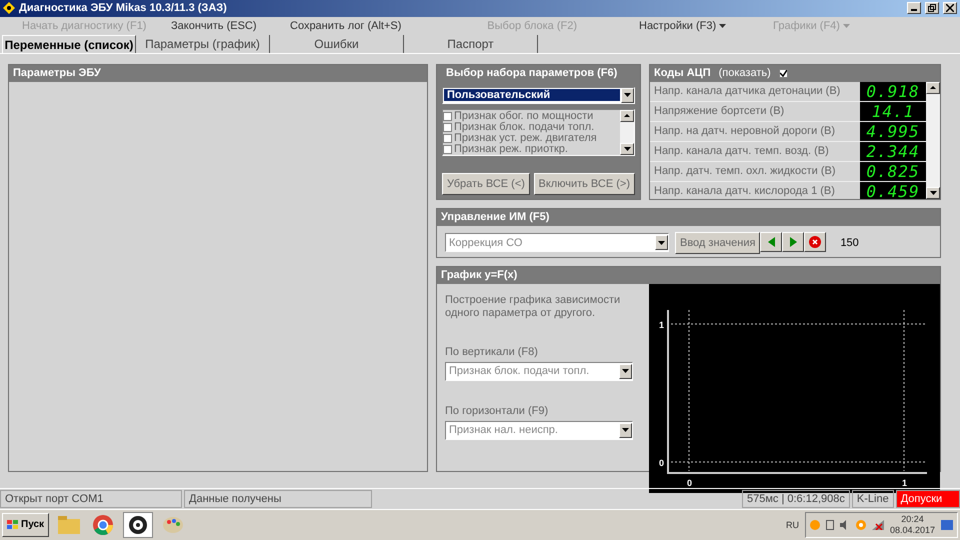  I want to click on parameter-item: Признак обог. по мощности, so click(531, 116).